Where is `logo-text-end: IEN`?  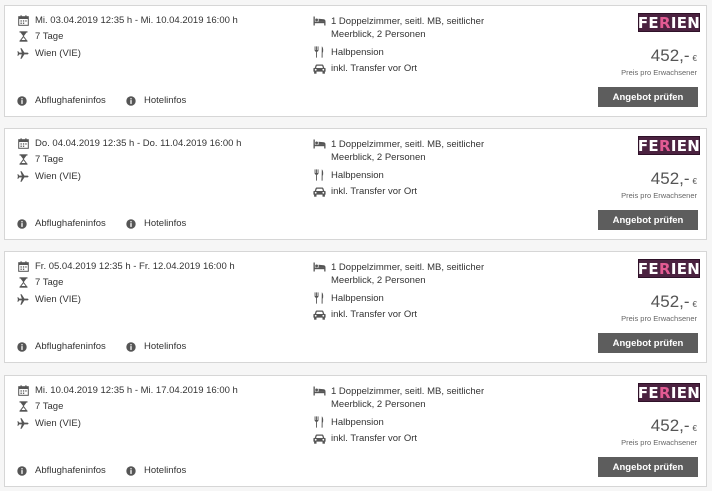 logo-text-end: IEN is located at coordinates (685, 268).